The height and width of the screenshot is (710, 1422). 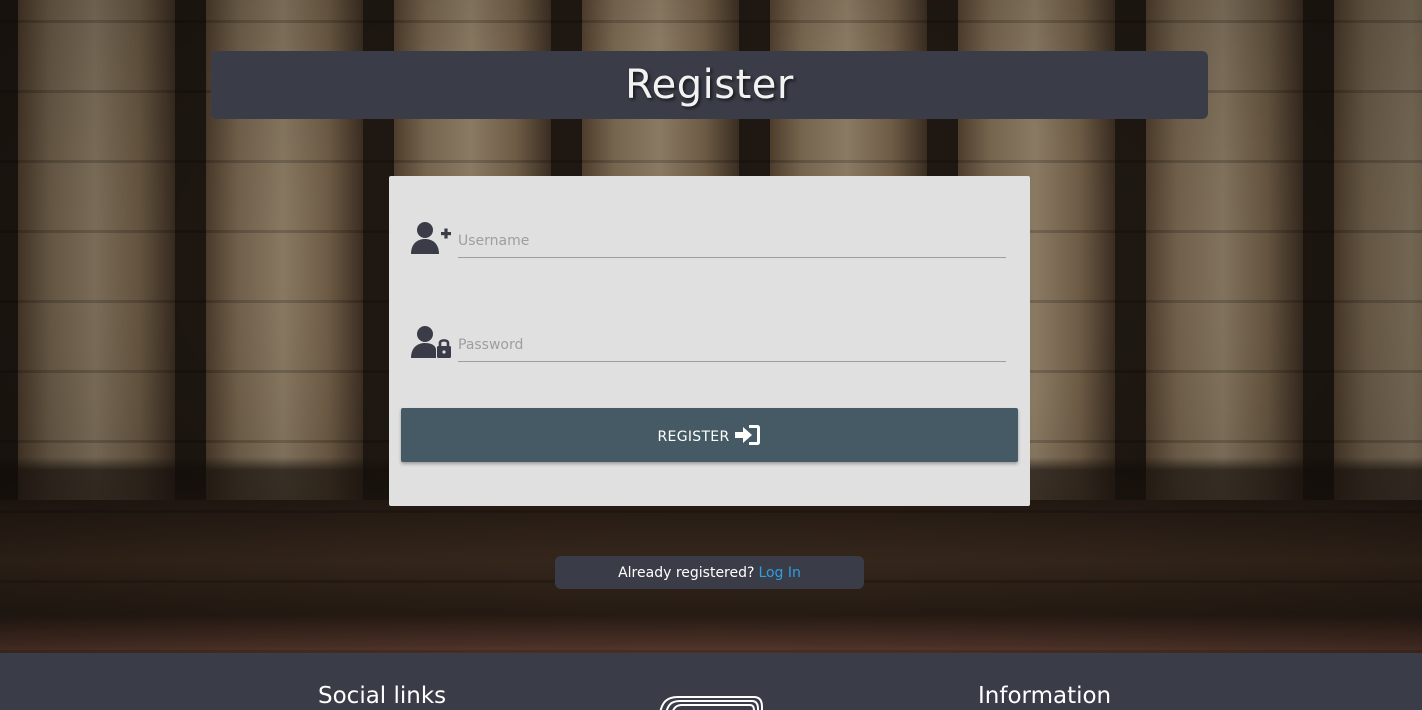 What do you see at coordinates (732, 345) in the screenshot?
I see `password-input` at bounding box center [732, 345].